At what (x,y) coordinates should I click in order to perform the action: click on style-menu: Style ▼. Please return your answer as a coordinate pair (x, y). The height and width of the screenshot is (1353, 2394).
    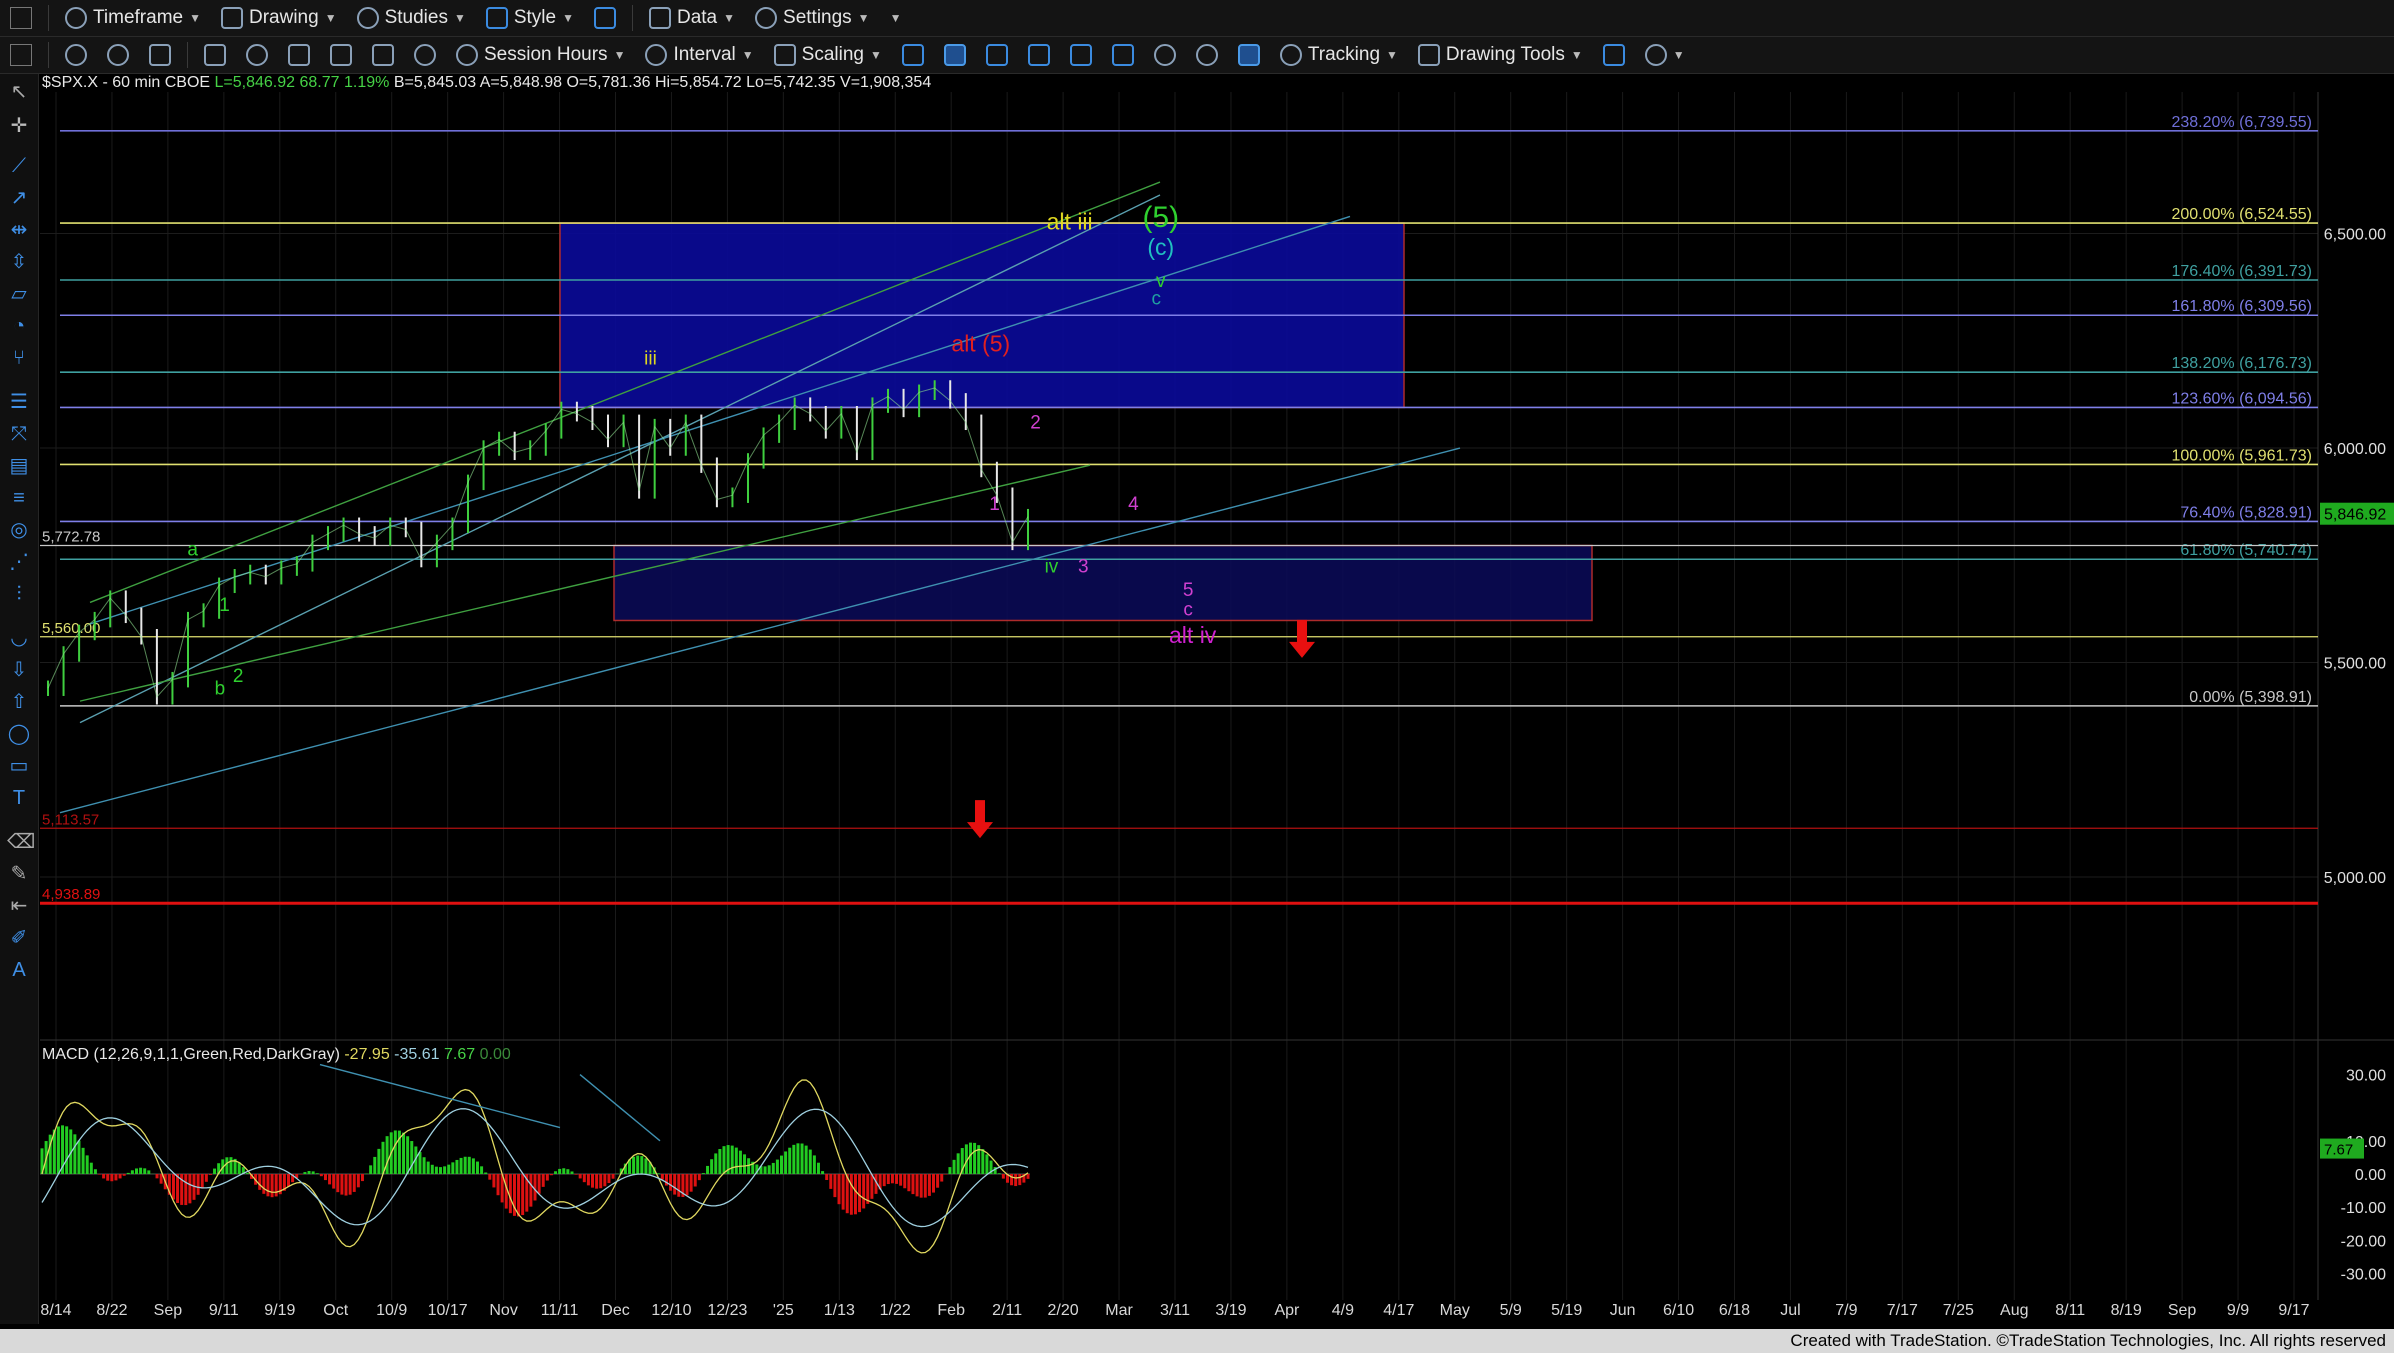
    Looking at the image, I should click on (530, 18).